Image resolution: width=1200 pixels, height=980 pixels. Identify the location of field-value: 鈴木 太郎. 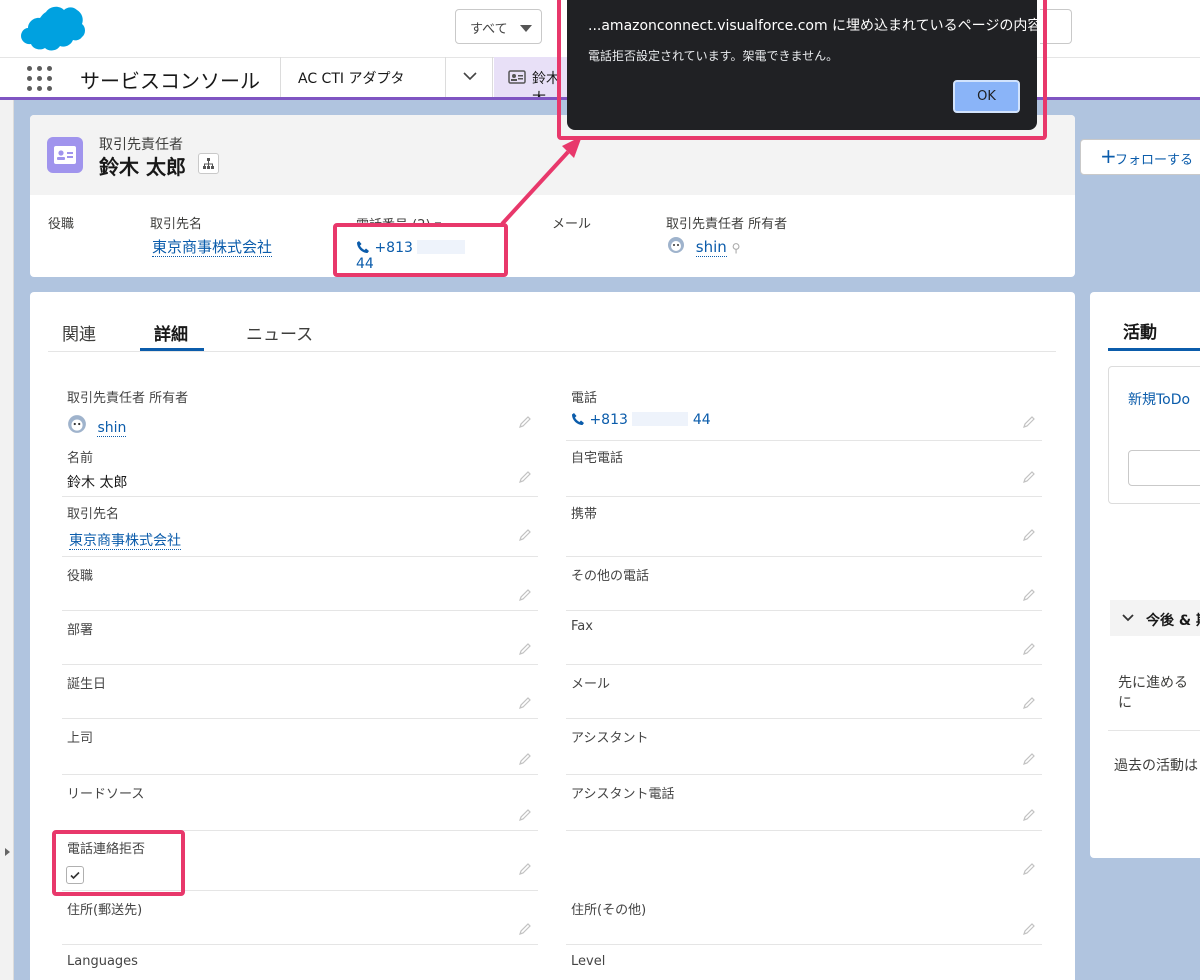
(97, 483).